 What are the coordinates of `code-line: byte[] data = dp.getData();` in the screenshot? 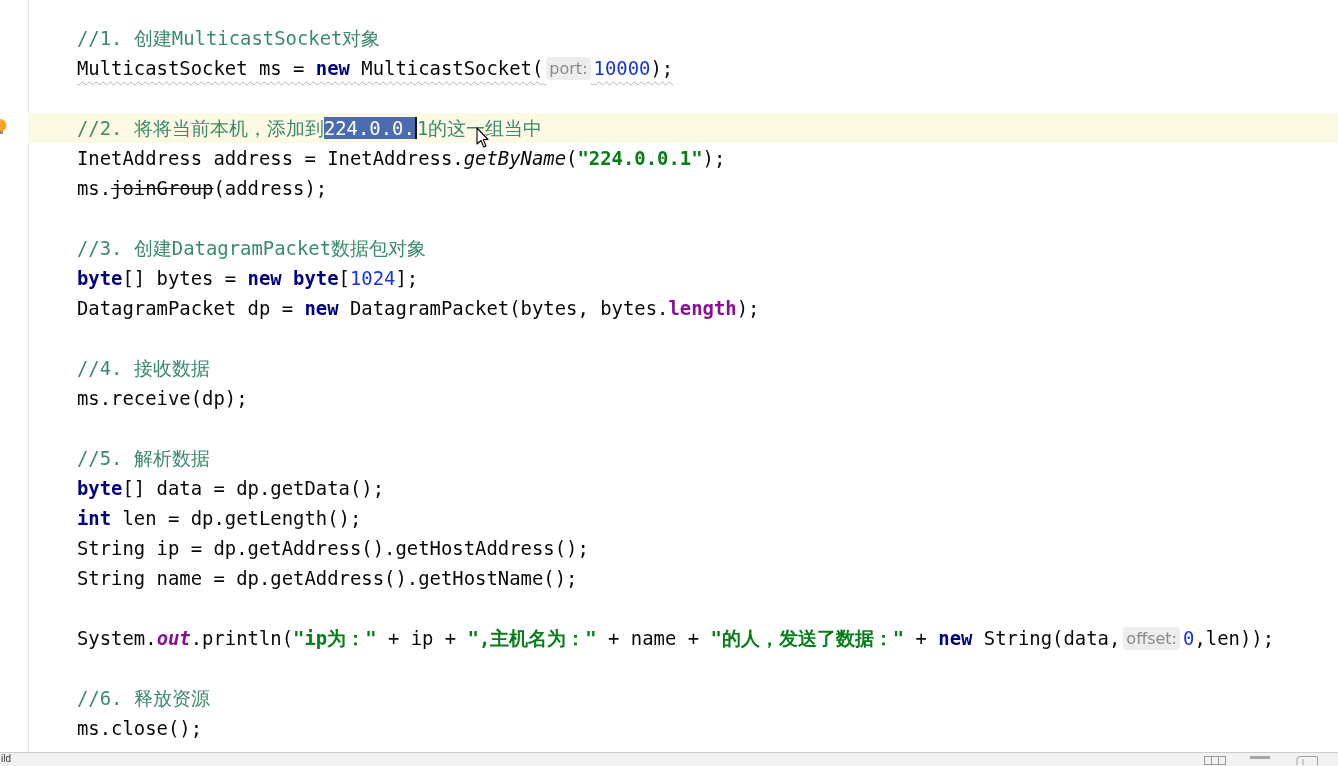 It's located at (231, 488).